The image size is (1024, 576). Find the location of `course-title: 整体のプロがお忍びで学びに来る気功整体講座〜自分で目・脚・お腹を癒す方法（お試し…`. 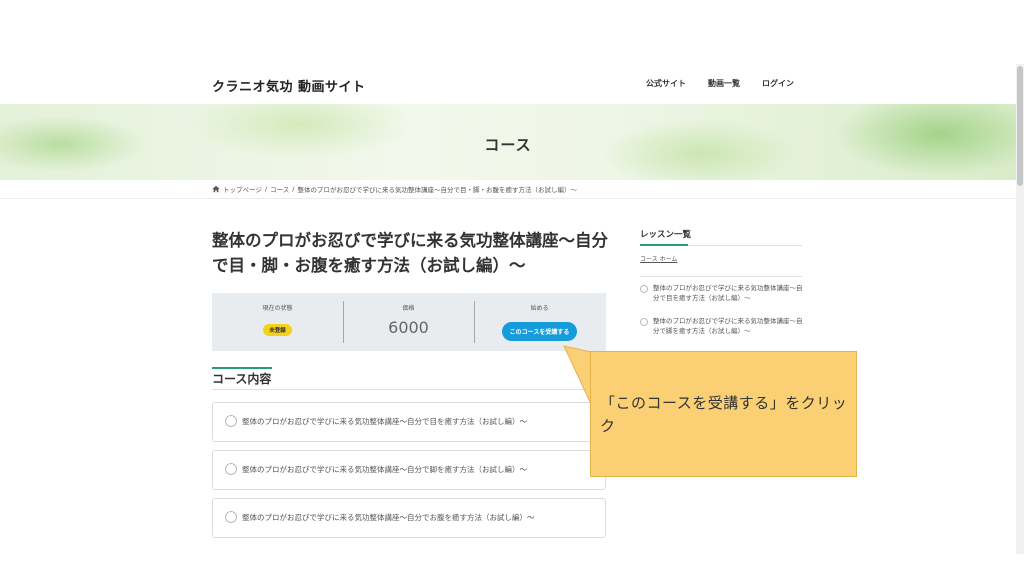

course-title: 整体のプロがお忍びで学びに来る気功整体講座〜自分で目・脚・お腹を癒す方法（お試し… is located at coordinates (410, 253).